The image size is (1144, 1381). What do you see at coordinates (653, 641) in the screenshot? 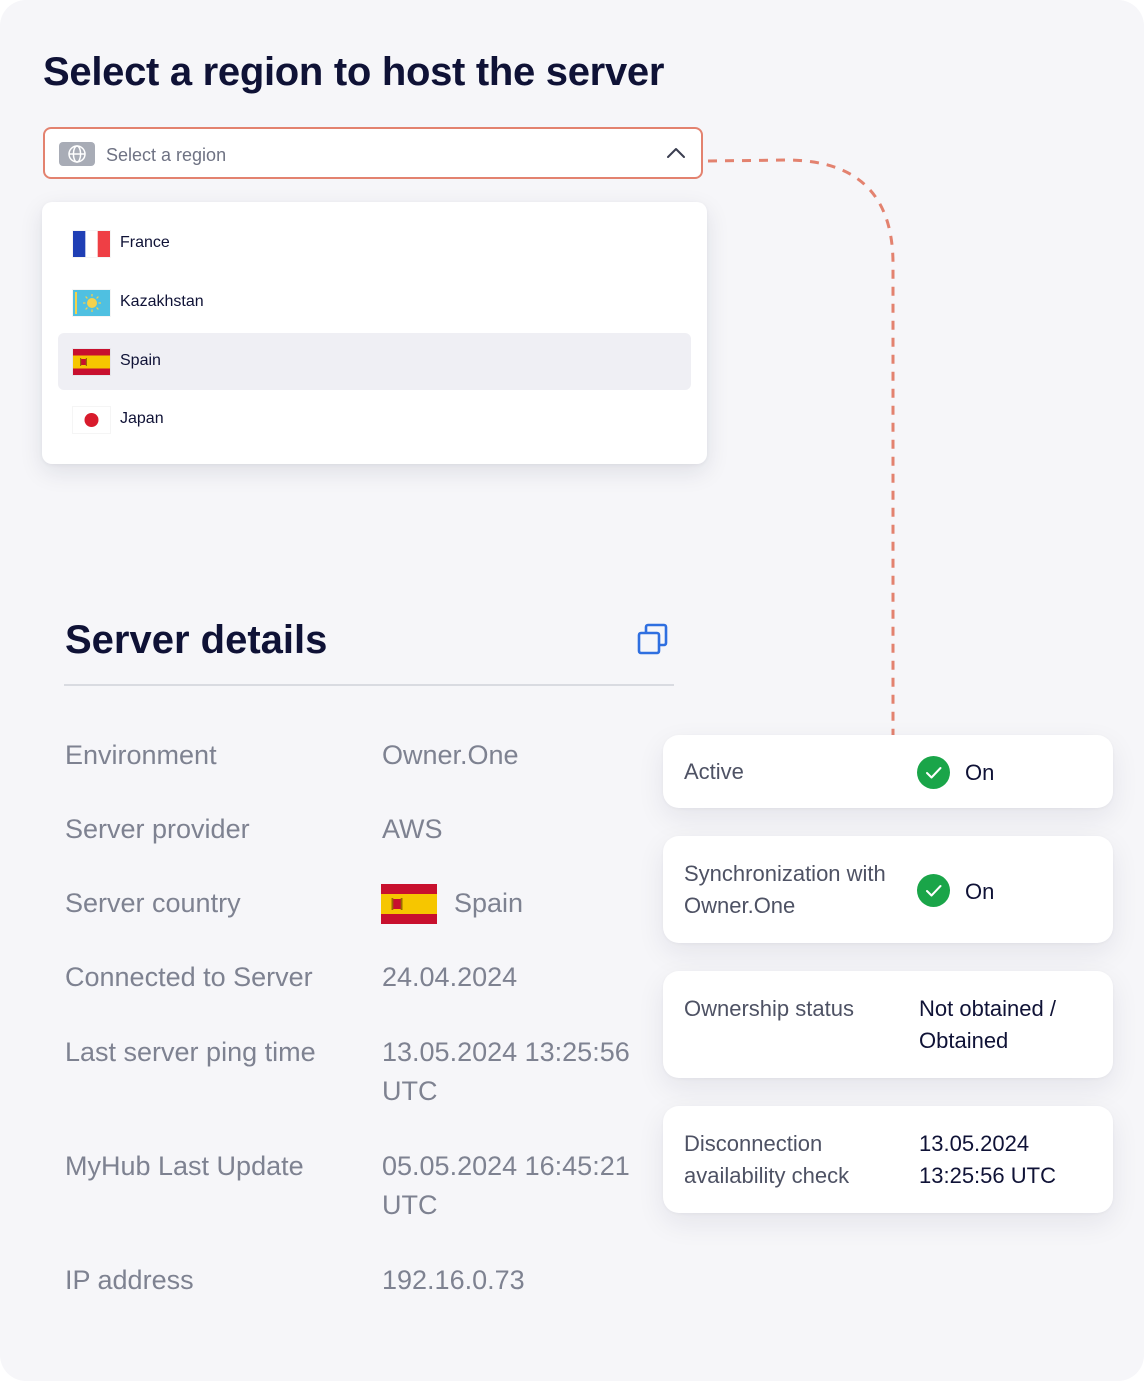
I see `copy-icon` at bounding box center [653, 641].